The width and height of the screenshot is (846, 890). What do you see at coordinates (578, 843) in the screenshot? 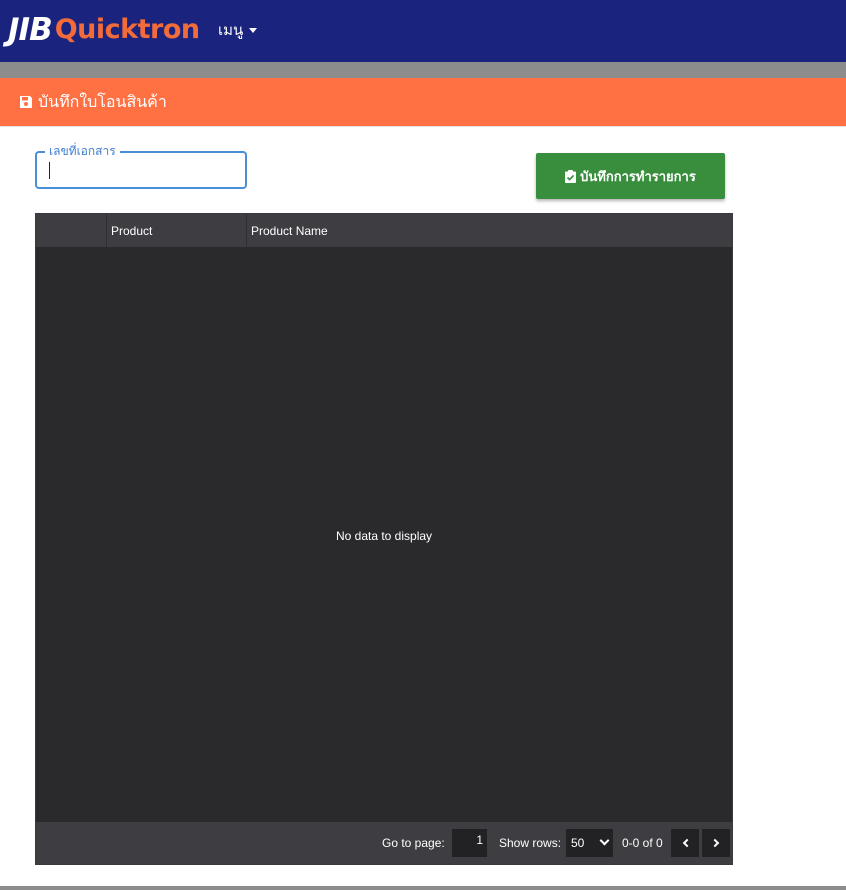
I see `rows-per-page-value: 50` at bounding box center [578, 843].